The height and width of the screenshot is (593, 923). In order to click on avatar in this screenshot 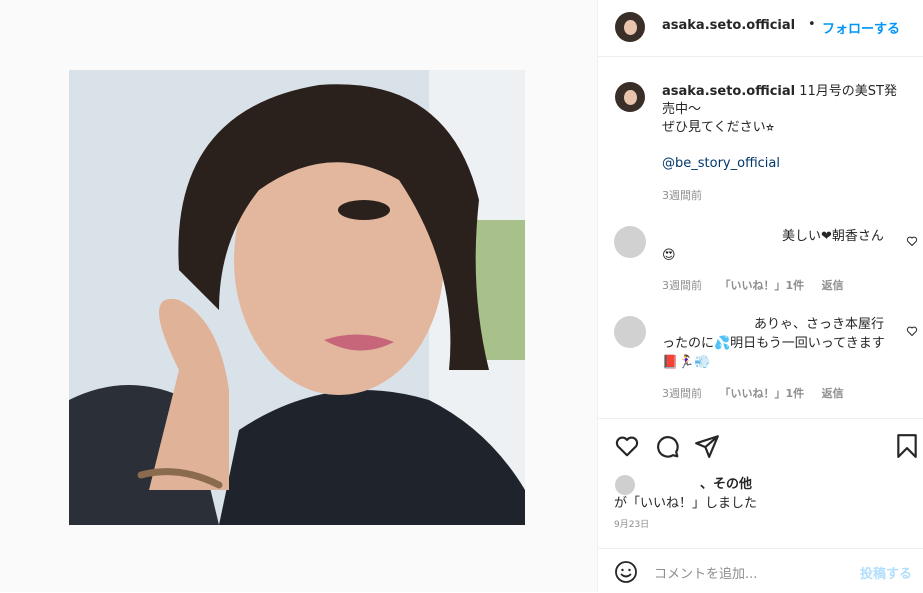, I will do `click(630, 27)`.